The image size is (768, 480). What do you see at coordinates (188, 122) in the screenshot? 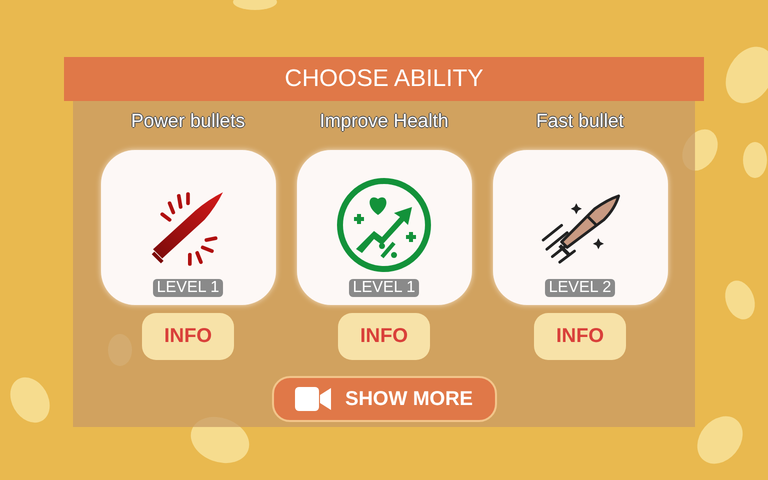
I see `ability-name: Power bullets` at bounding box center [188, 122].